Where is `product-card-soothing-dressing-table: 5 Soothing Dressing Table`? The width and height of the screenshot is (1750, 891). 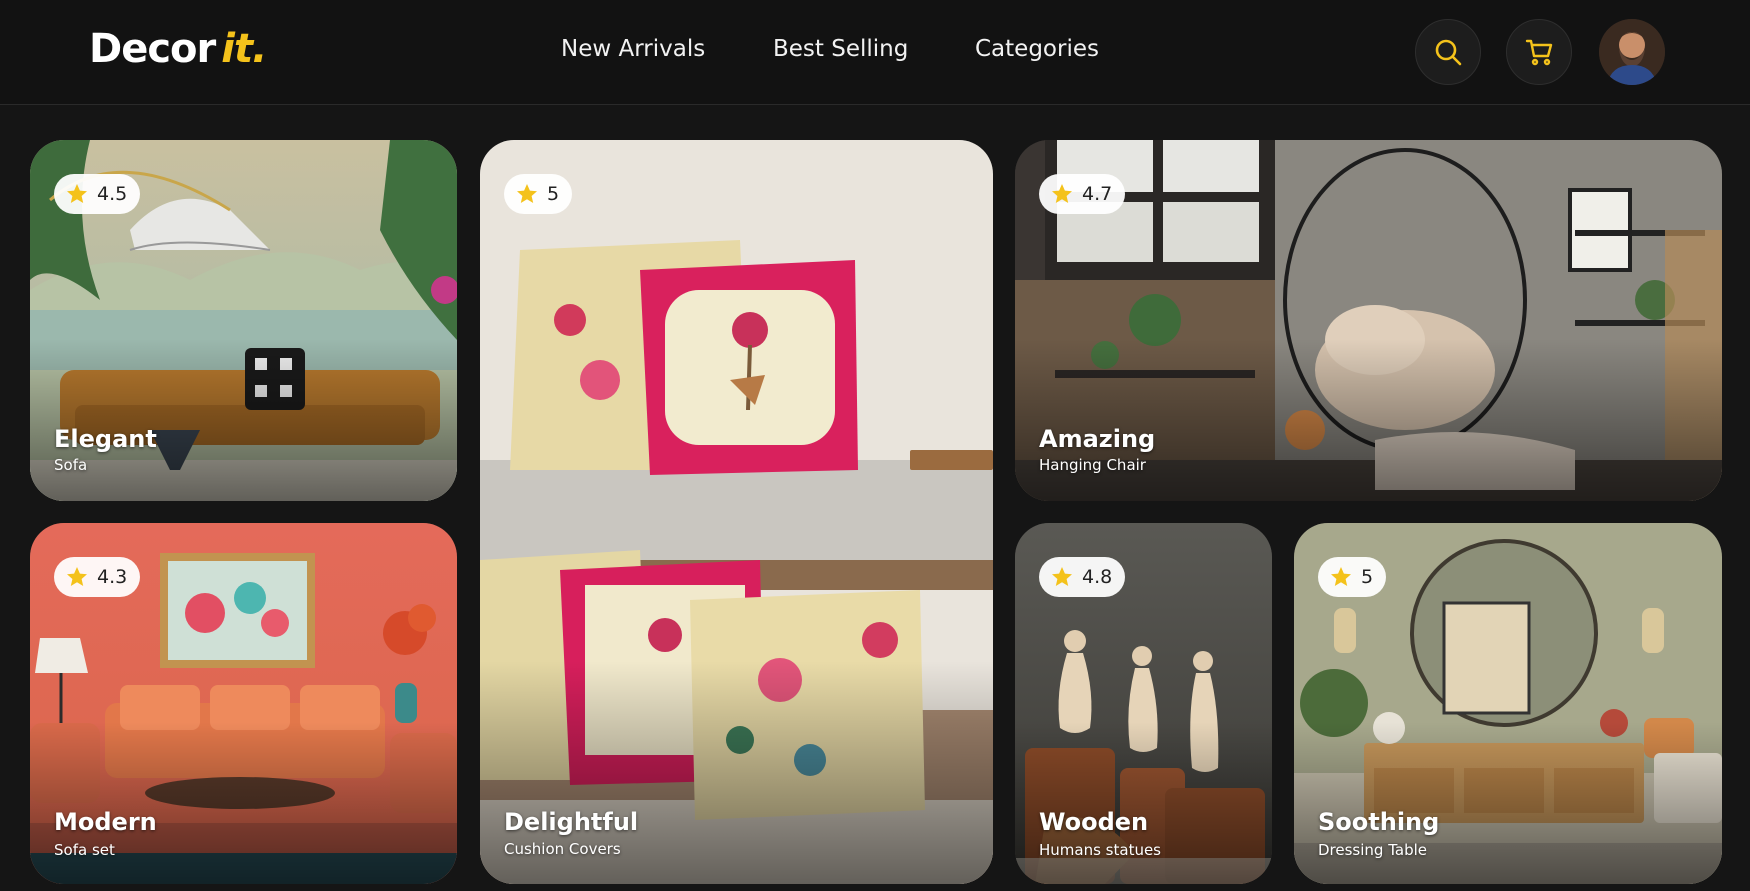 product-card-soothing-dressing-table: 5 Soothing Dressing Table is located at coordinates (1508, 703).